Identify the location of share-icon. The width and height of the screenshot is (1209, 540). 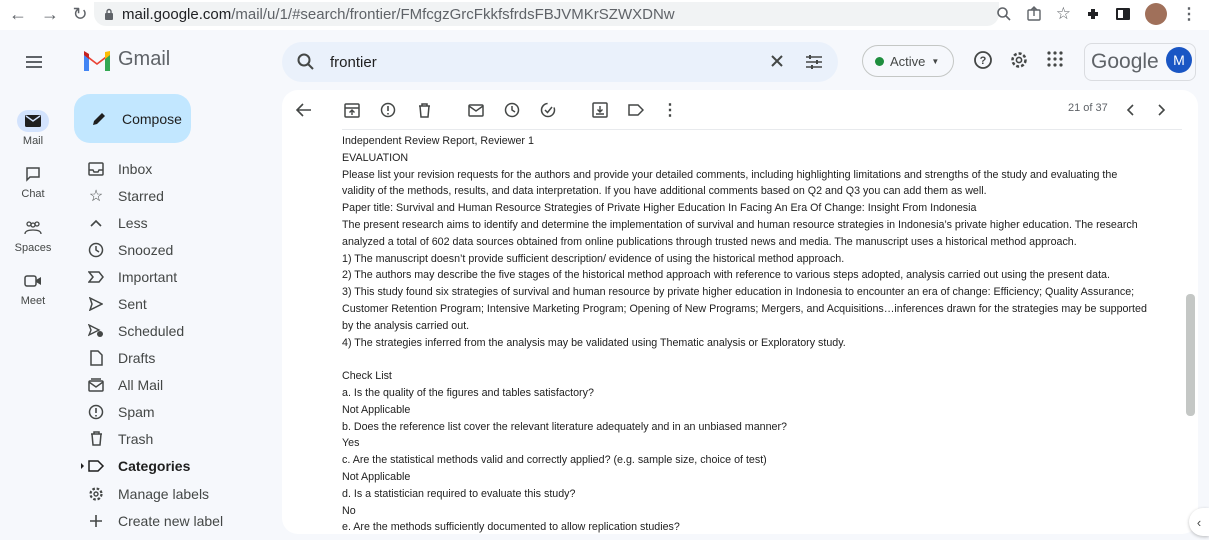
(1034, 14).